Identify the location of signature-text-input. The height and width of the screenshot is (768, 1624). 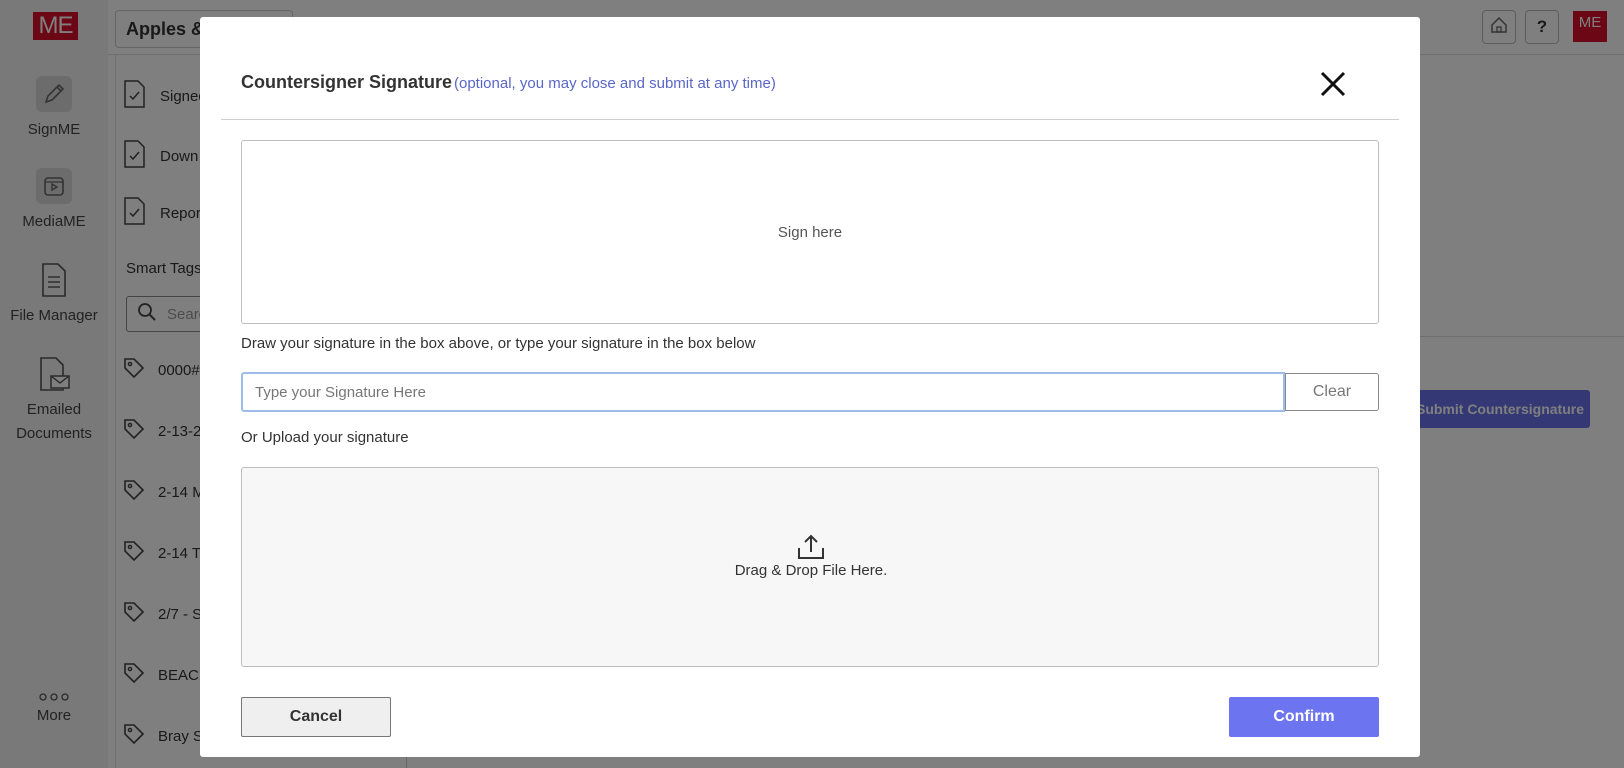
(763, 392).